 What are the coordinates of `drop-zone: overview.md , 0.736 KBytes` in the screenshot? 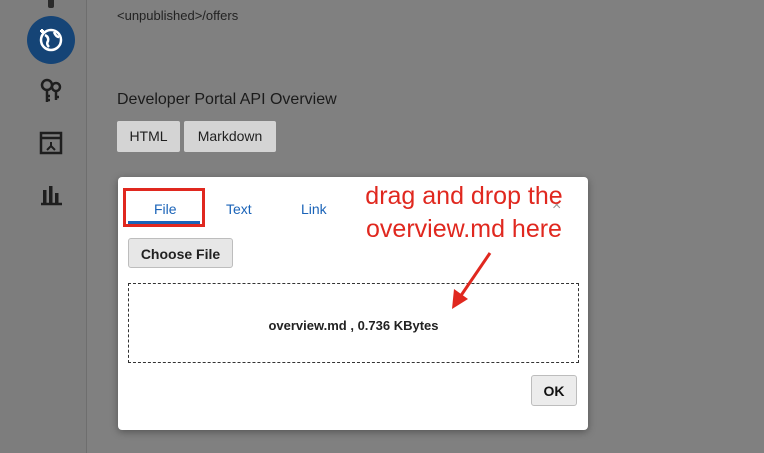 It's located at (353, 323).